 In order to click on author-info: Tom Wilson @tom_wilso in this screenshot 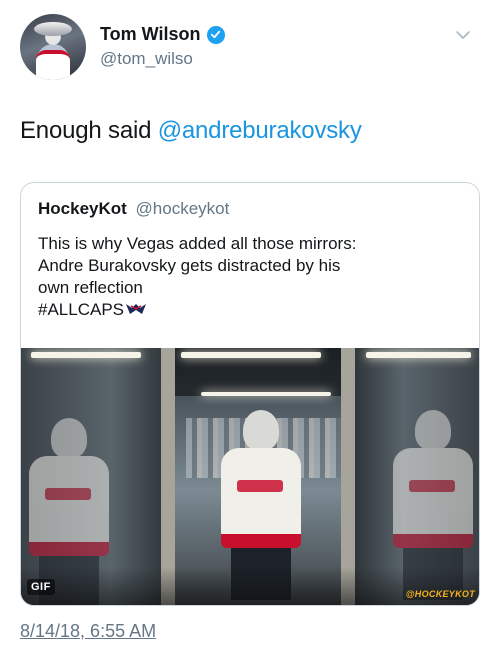, I will do `click(162, 46)`.